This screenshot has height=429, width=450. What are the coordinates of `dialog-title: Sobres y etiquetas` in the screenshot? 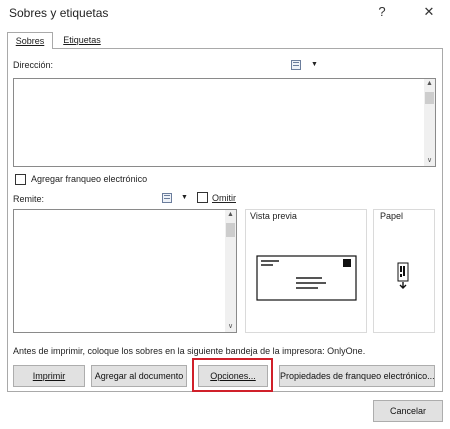 It's located at (59, 13).